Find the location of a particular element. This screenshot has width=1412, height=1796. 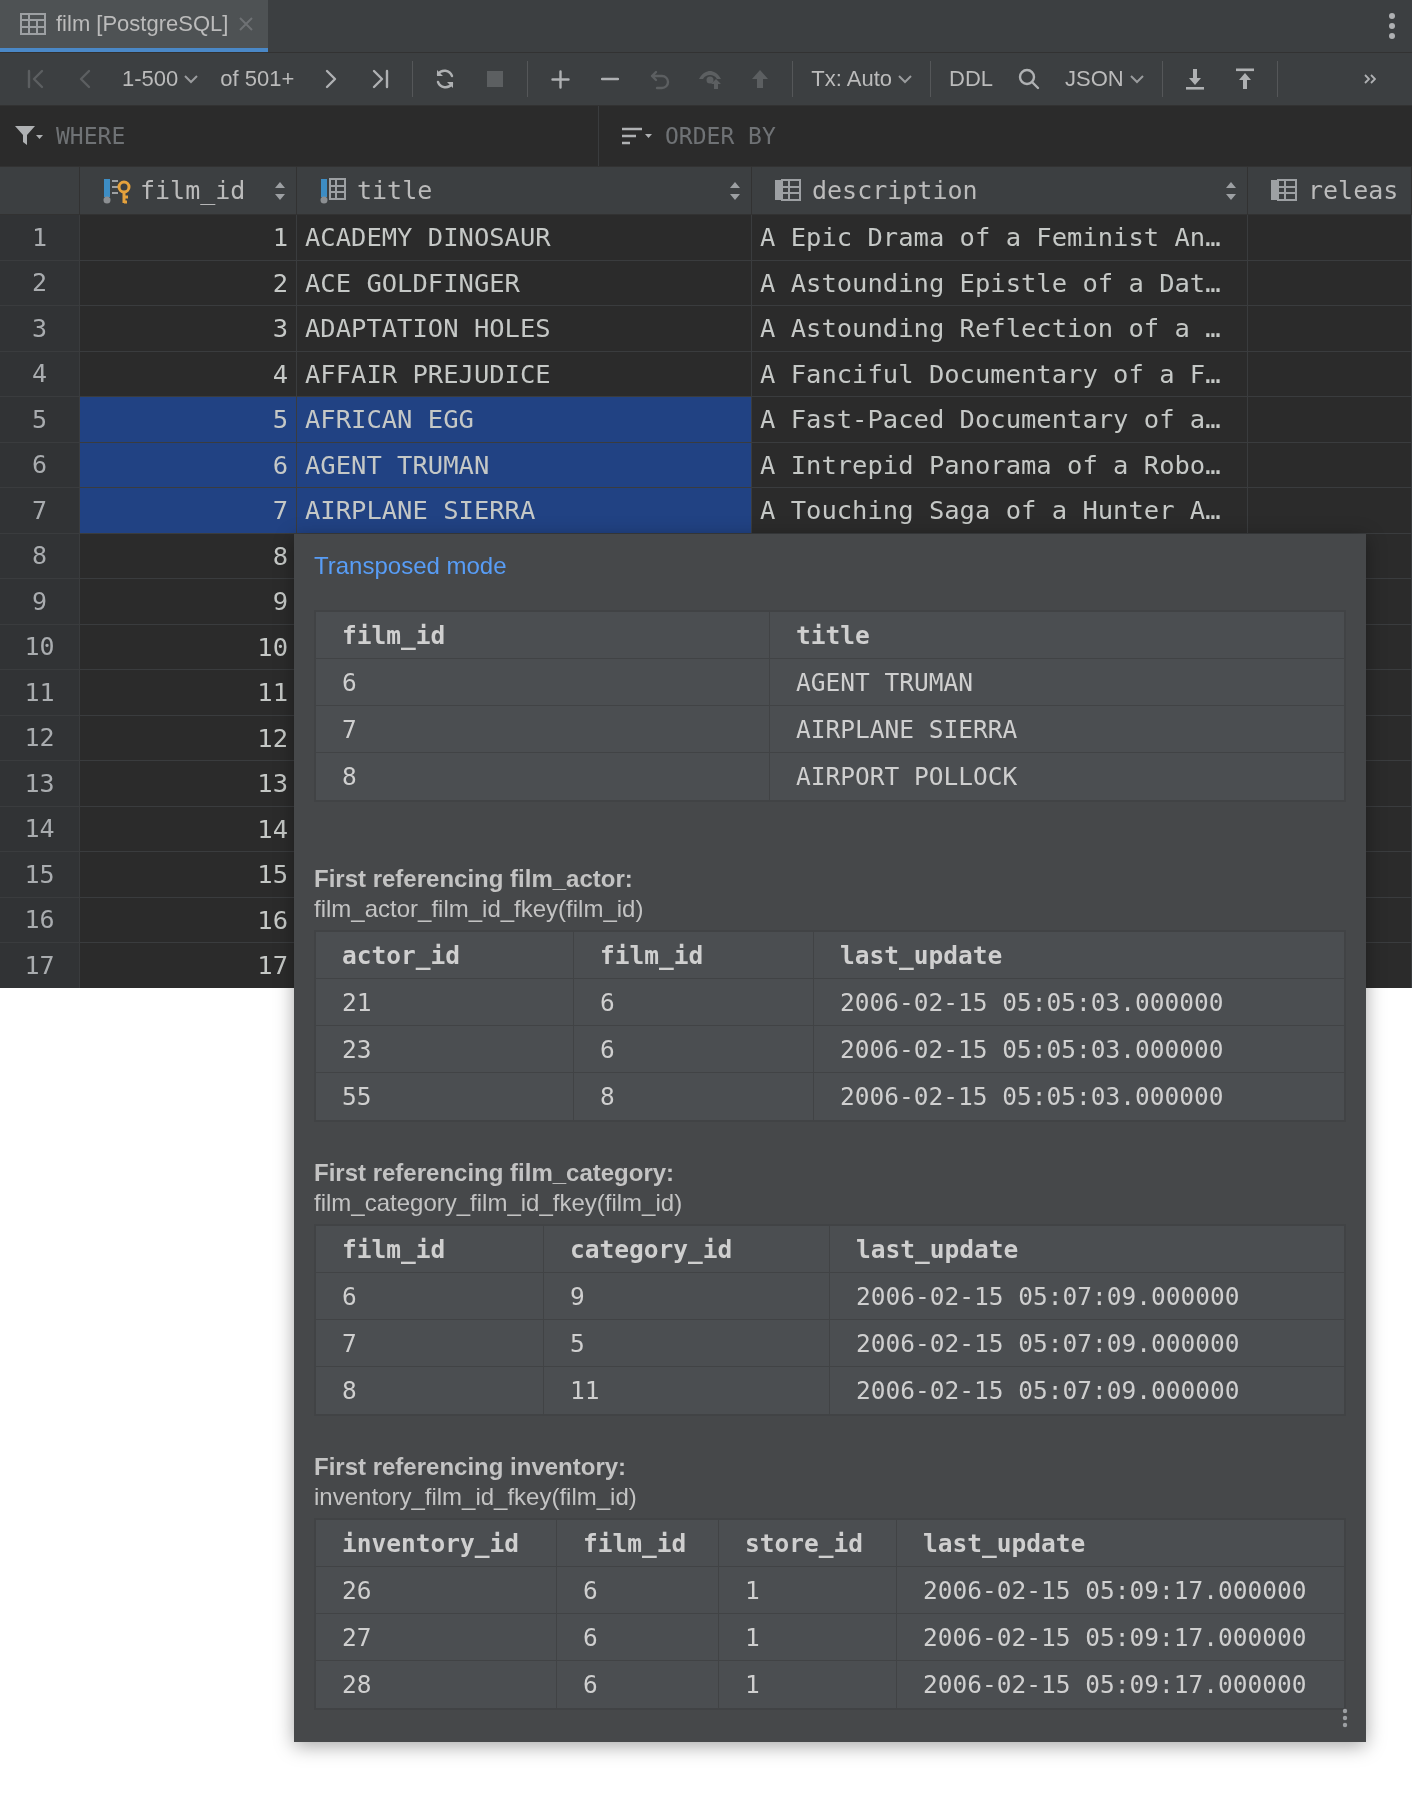

filter-icon is located at coordinates (29, 136).